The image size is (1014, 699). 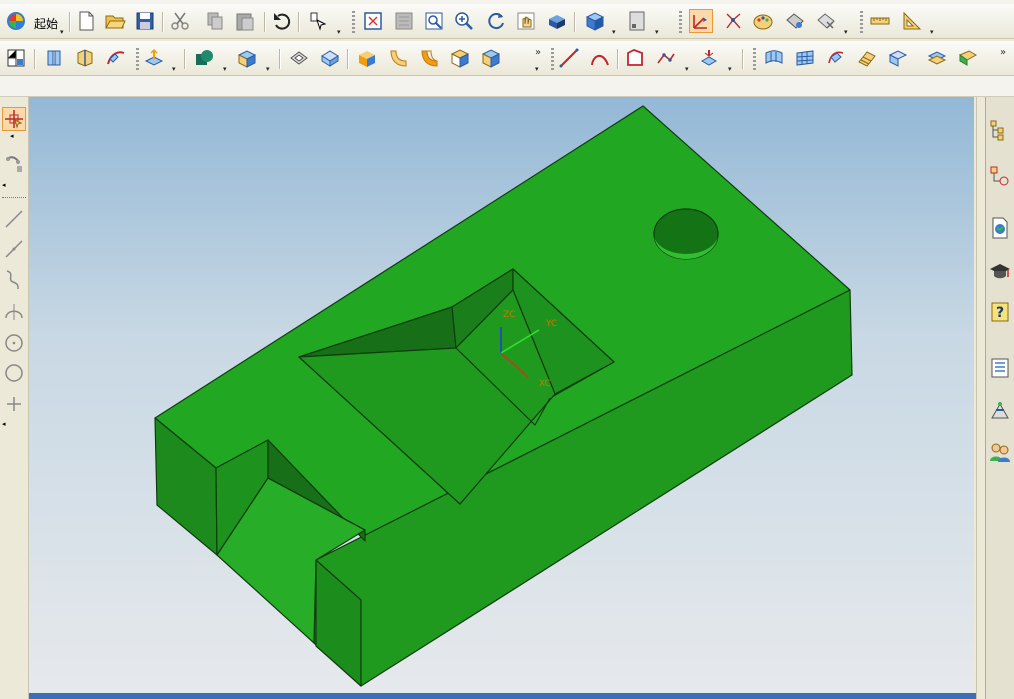 I want to click on cut-icon, so click(x=180, y=21).